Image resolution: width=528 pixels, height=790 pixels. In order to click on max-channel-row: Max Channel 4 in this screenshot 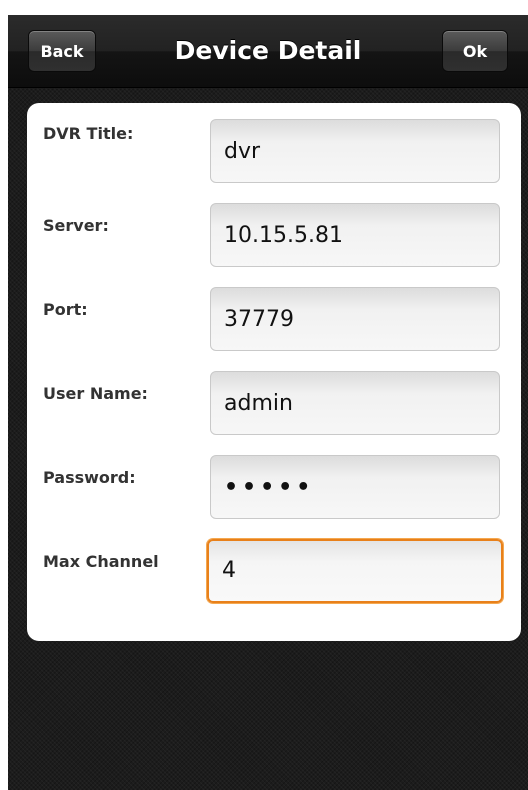, I will do `click(274, 564)`.